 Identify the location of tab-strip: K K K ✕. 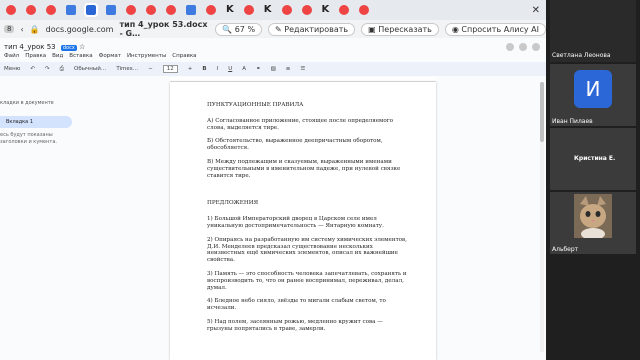
(273, 10).